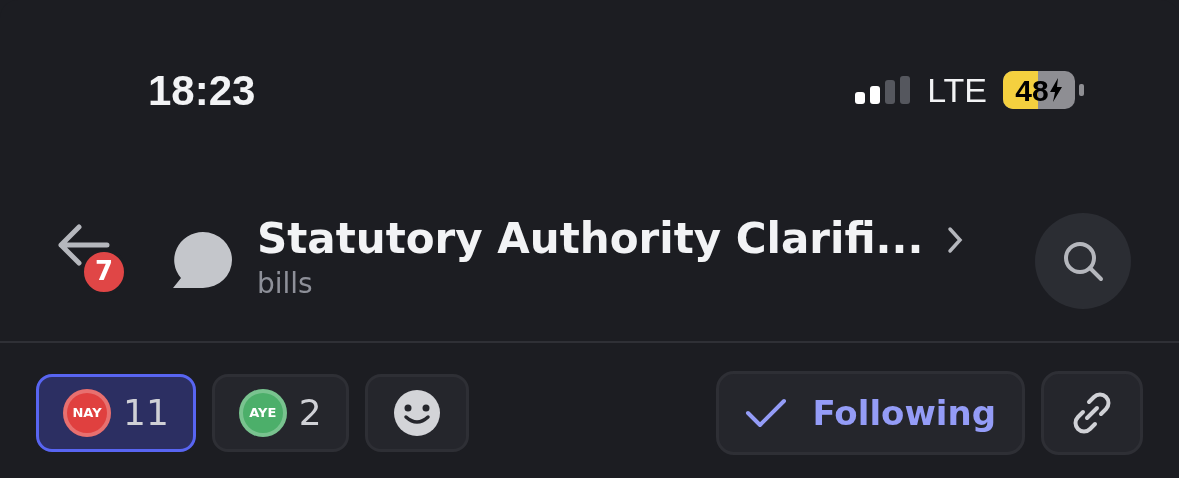  I want to click on copy-link-button, so click(1092, 413).